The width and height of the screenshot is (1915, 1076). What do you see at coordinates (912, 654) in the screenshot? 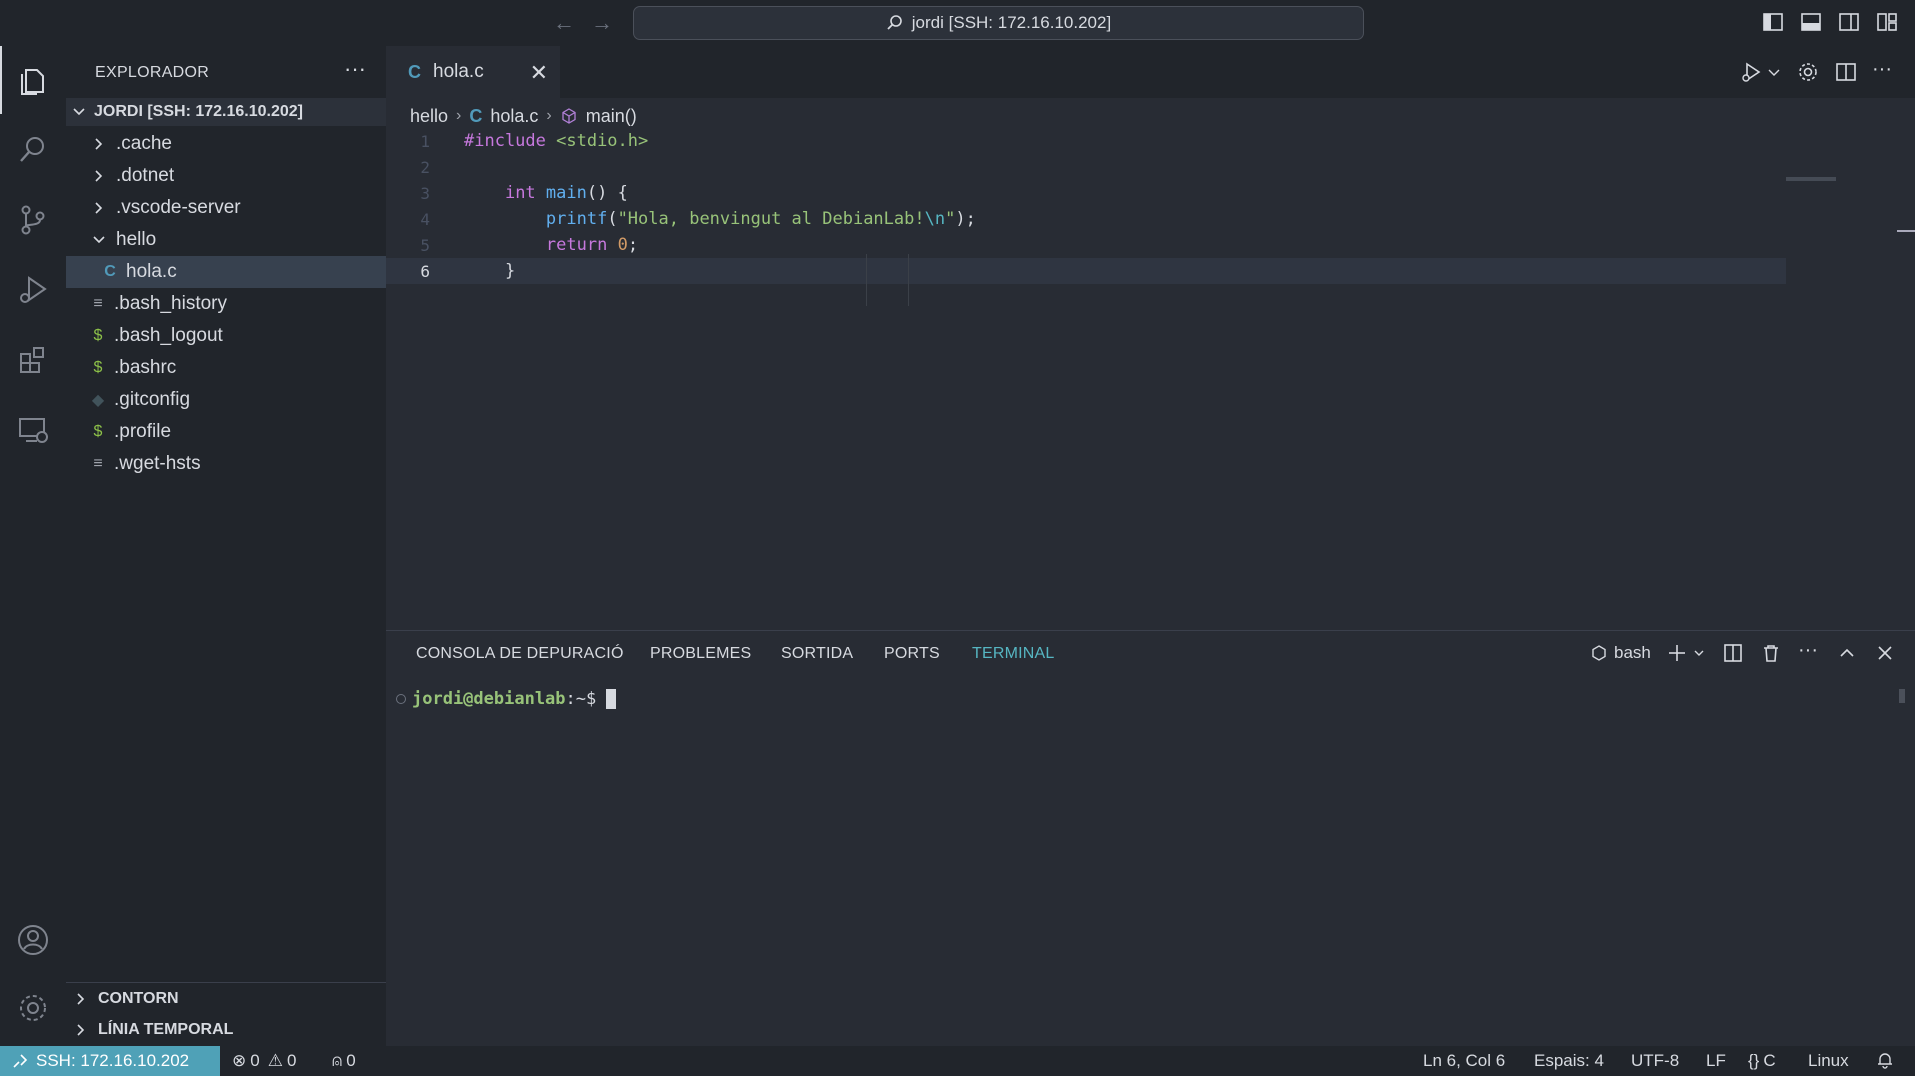
I see `tab-ports: PORTS` at bounding box center [912, 654].